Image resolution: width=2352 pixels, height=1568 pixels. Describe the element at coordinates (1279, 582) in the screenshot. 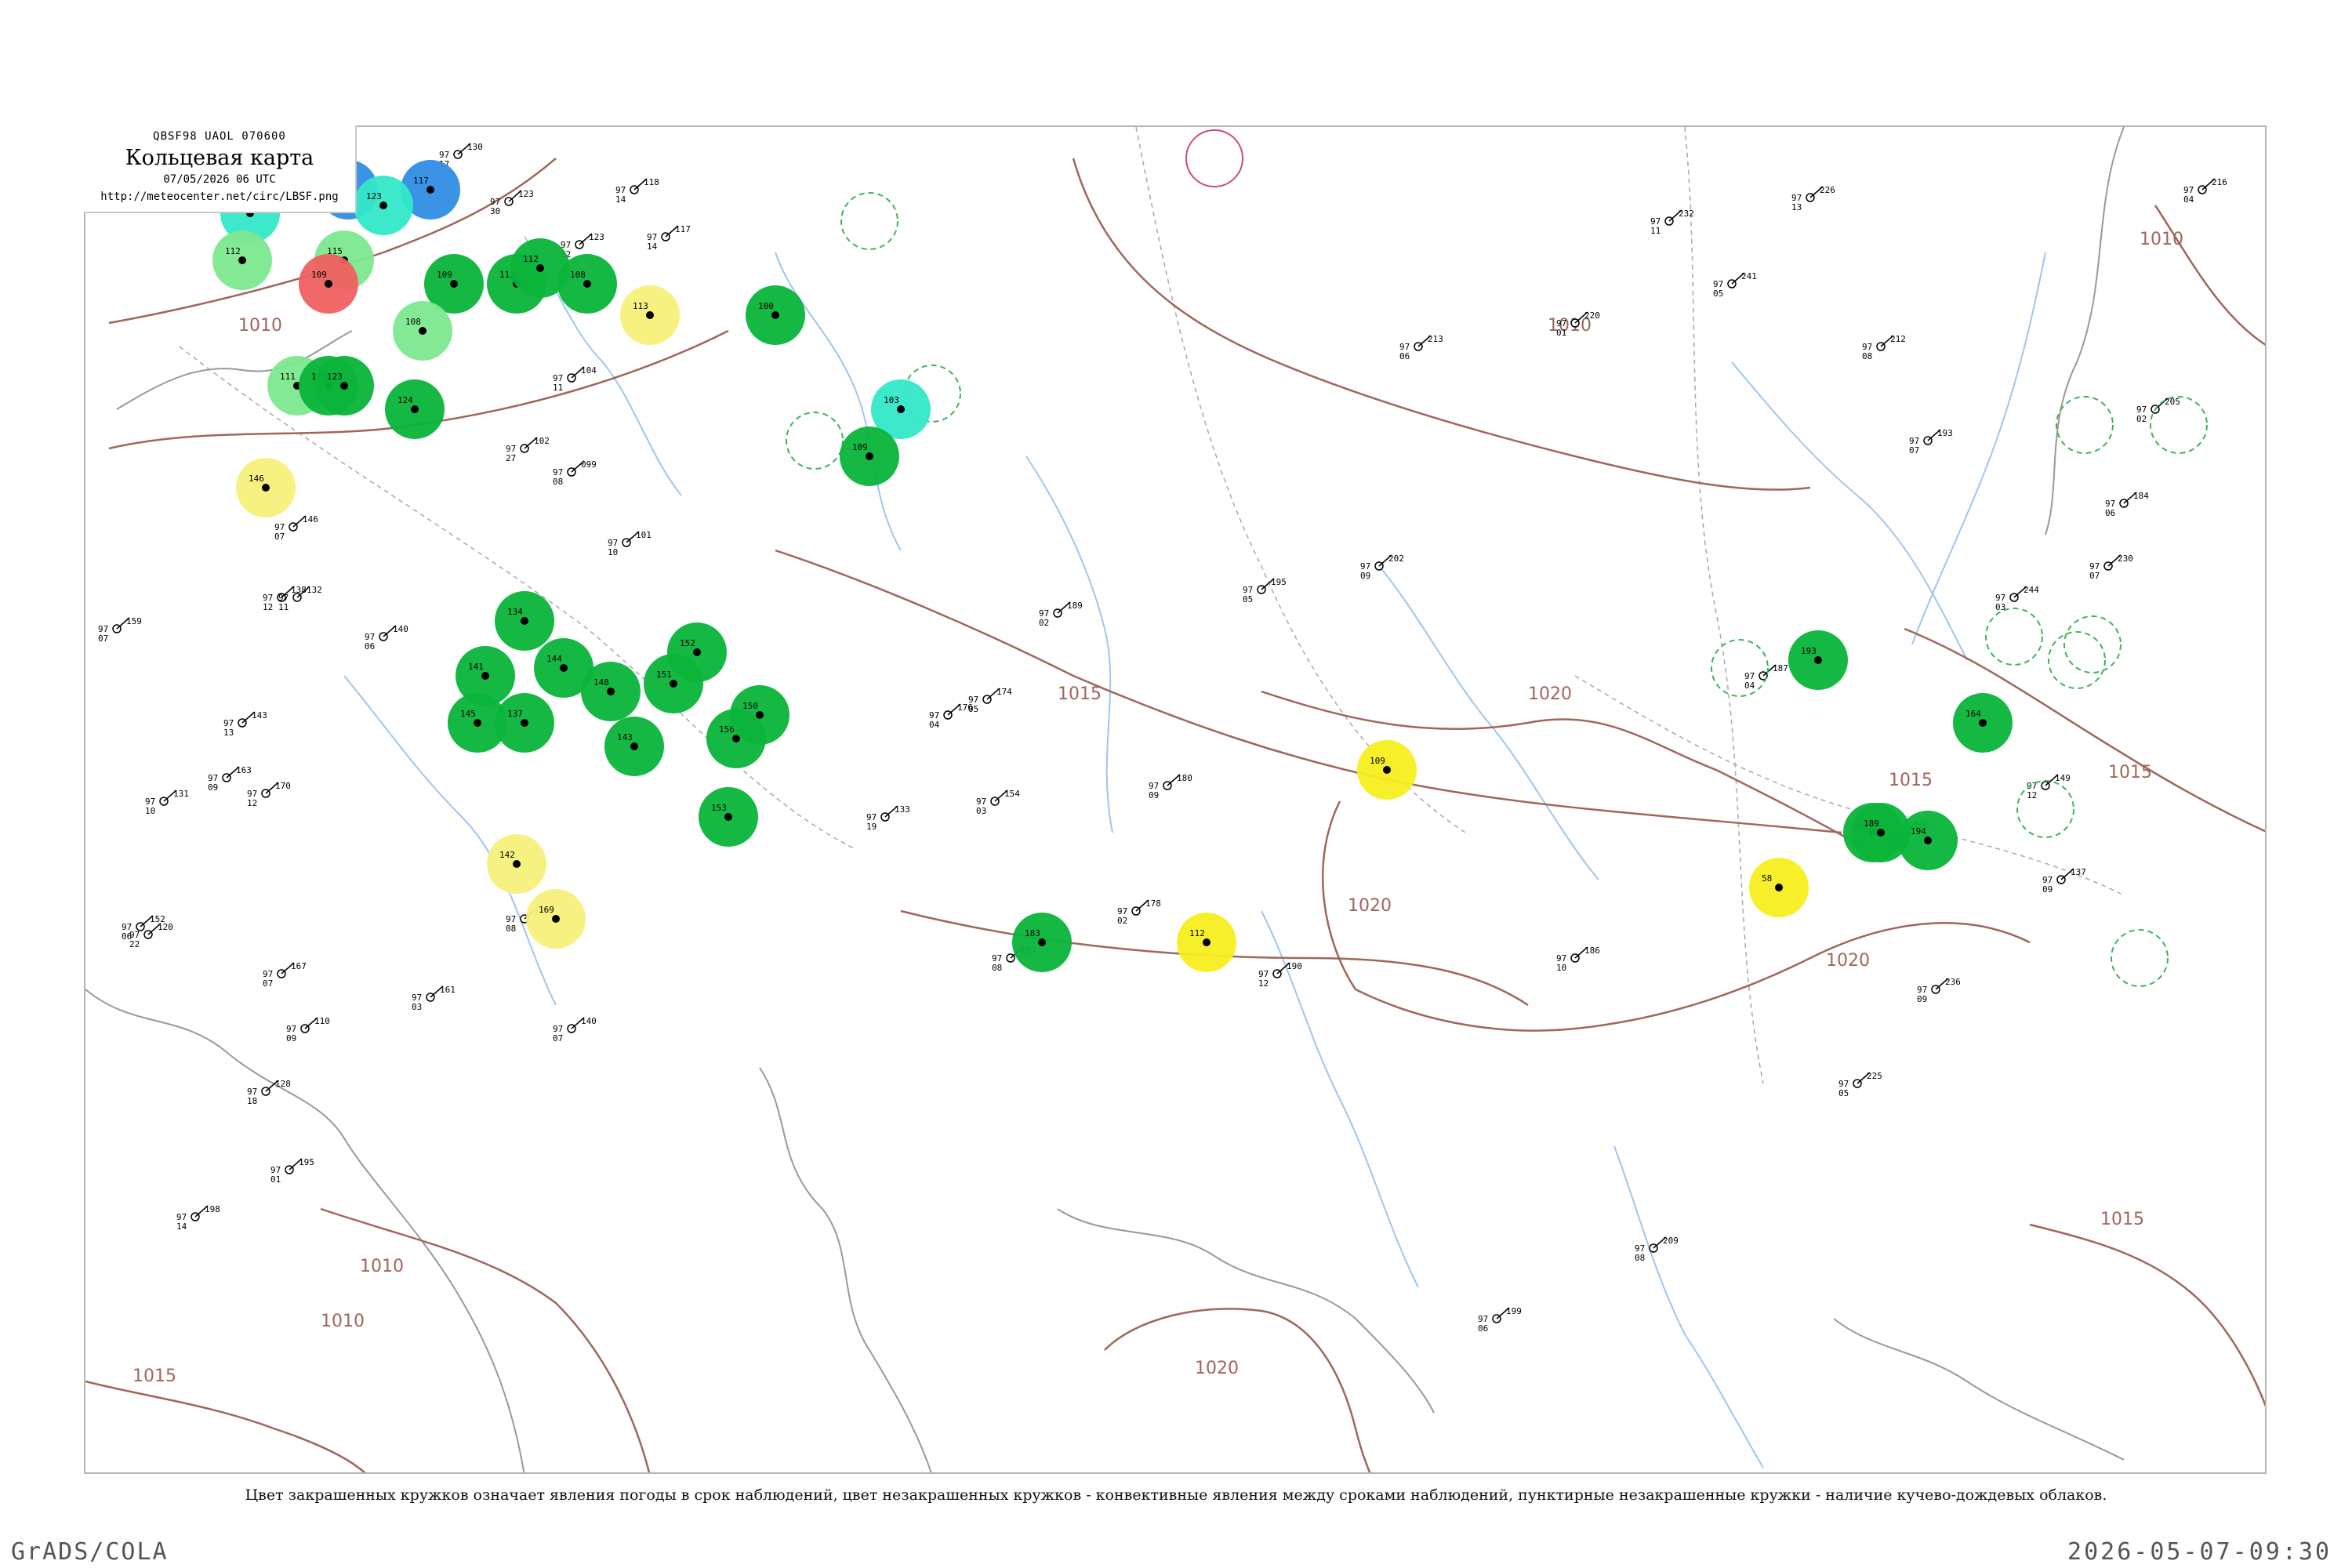

I see `station-pressure: 195` at that location.